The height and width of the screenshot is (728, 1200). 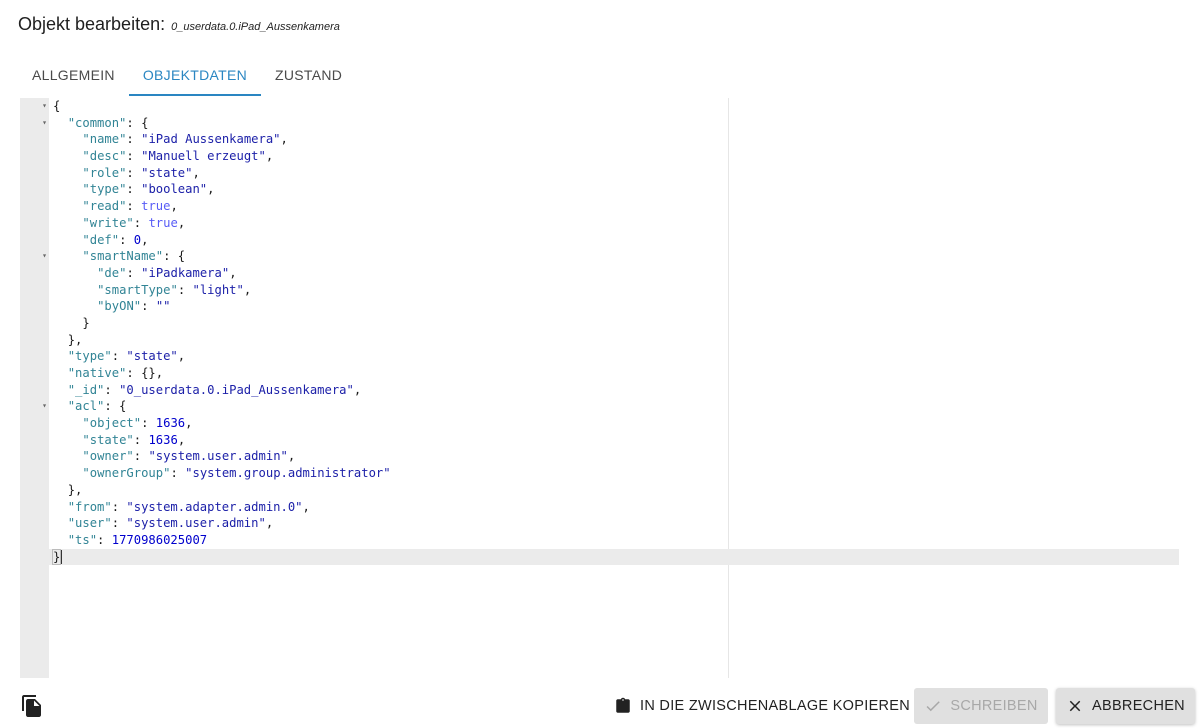 I want to click on code-text: "ts": 1770986025007, so click(x=137, y=540).